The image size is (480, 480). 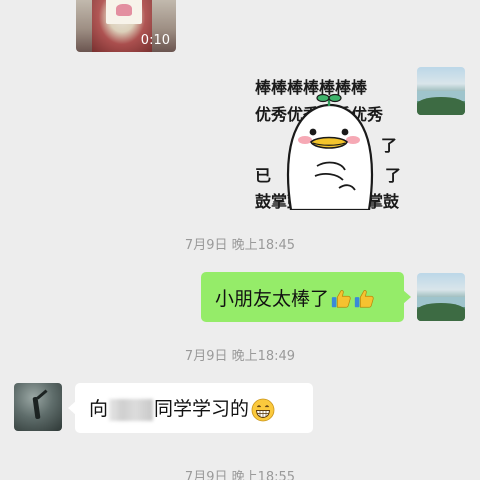 I want to click on message-text: 向 同学学习的, so click(x=182, y=408).